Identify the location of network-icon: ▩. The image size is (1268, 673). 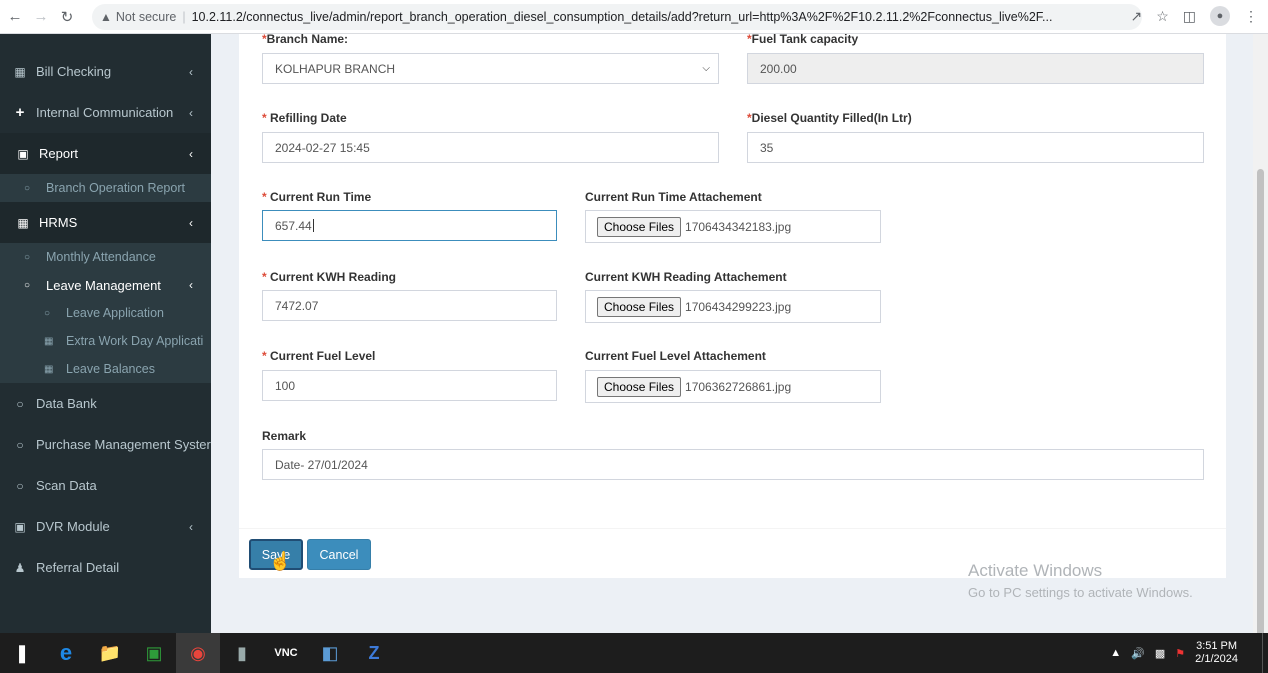
(1160, 653).